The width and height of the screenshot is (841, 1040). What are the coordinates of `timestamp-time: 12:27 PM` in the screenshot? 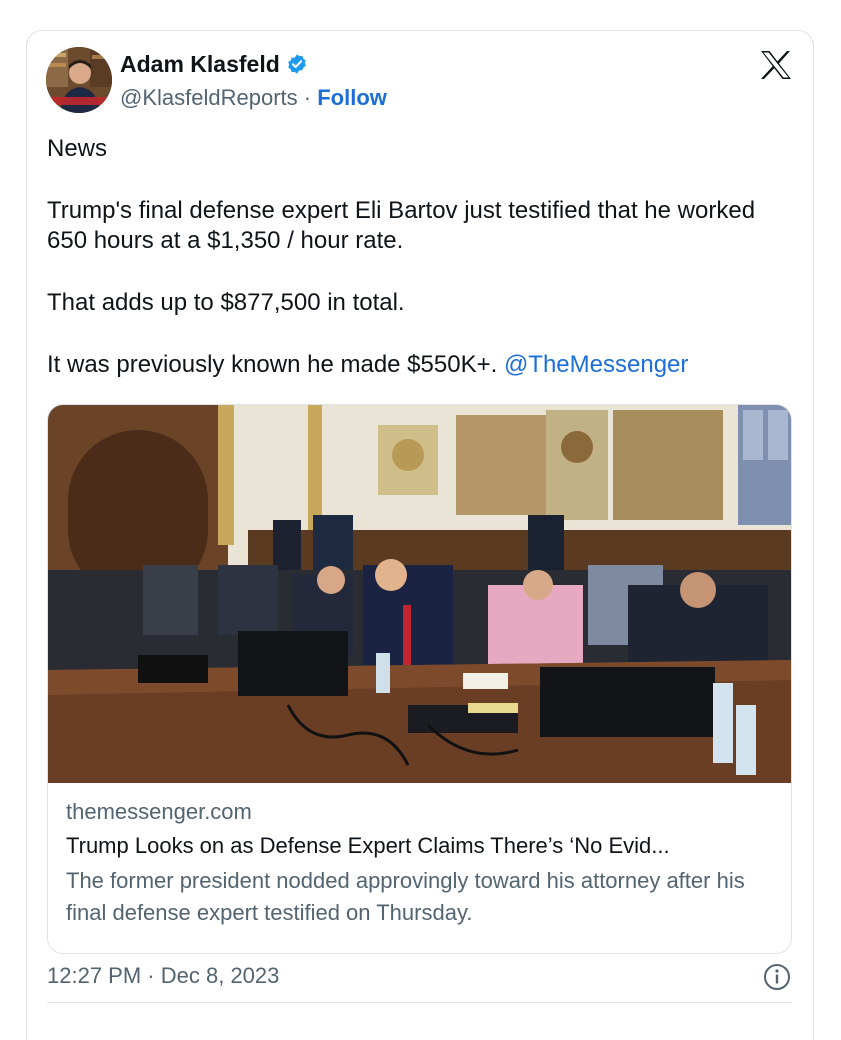 It's located at (94, 975).